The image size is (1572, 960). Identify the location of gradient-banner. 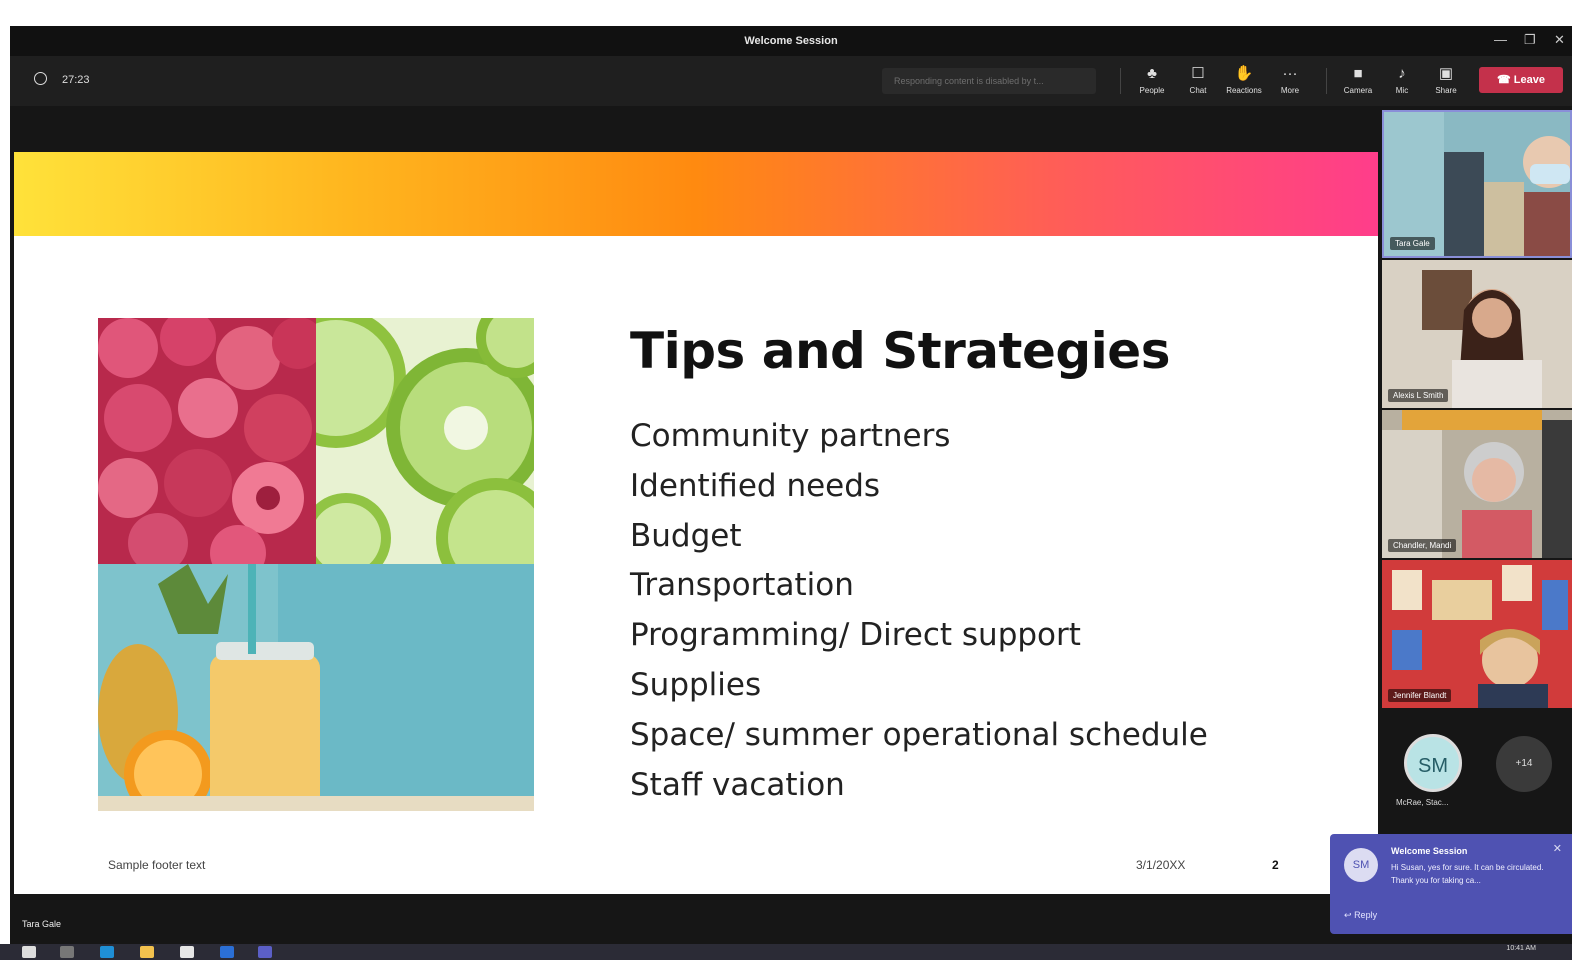
(696, 194).